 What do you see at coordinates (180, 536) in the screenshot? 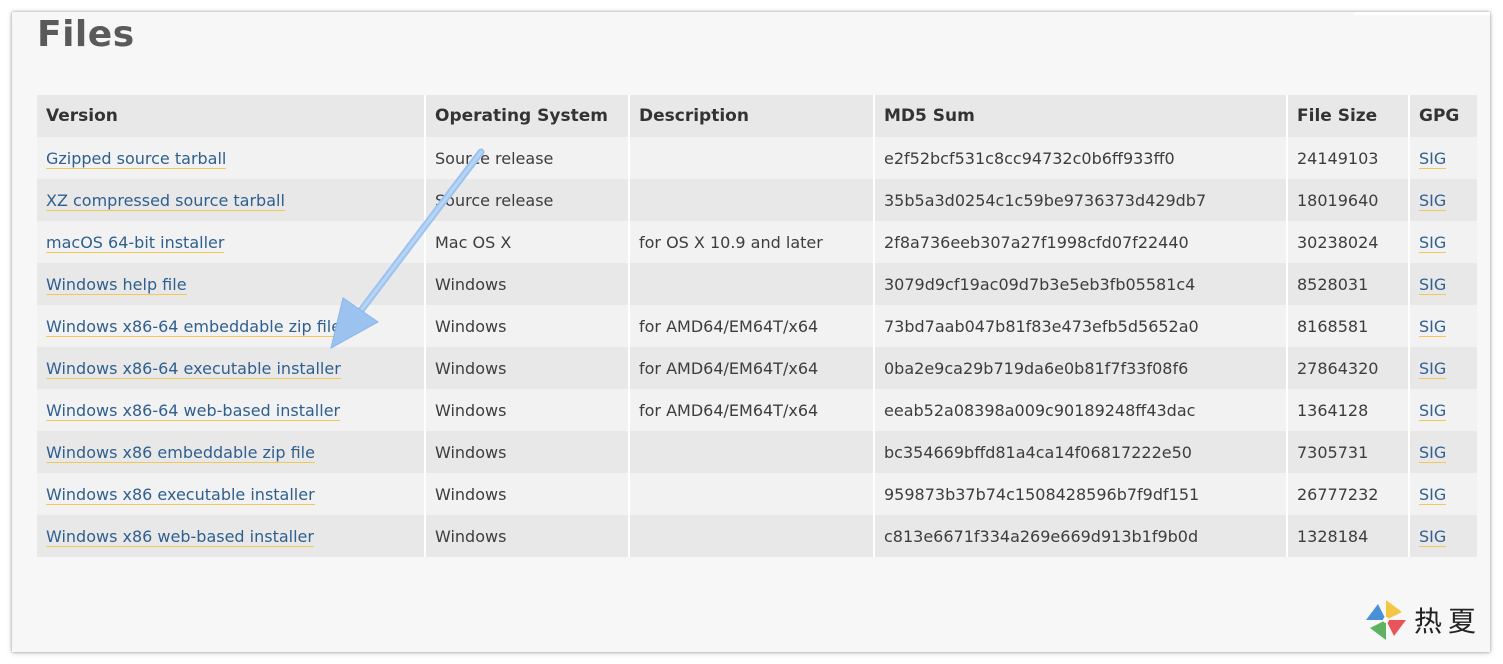
I see `version-link: Windows x86 web-based installer` at bounding box center [180, 536].